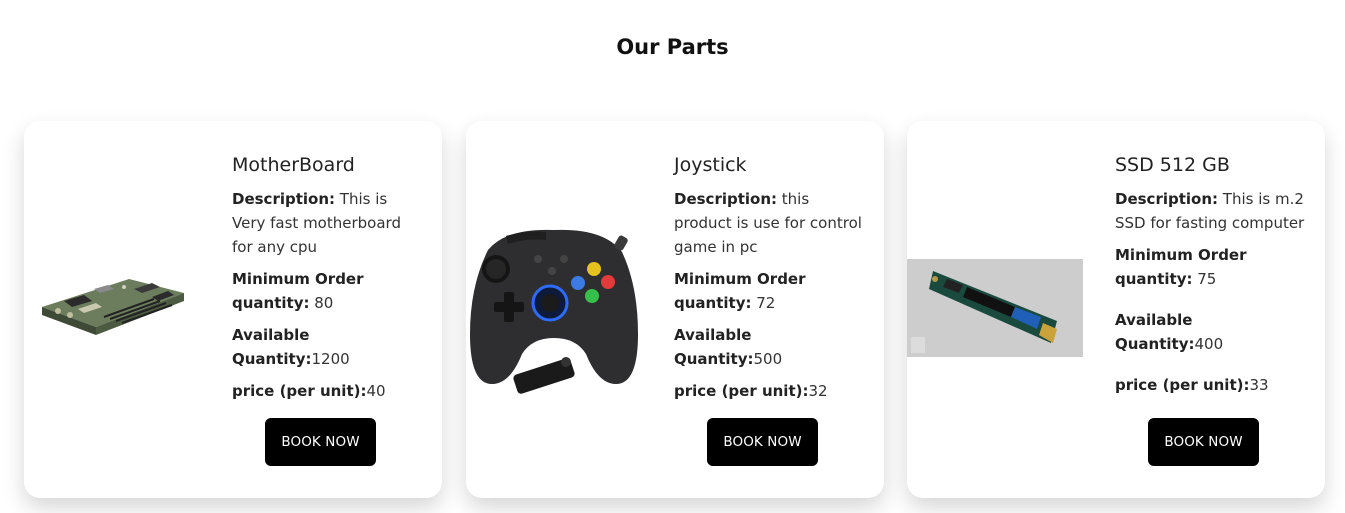  Describe the element at coordinates (113, 307) in the screenshot. I see `motherboard-image` at that location.